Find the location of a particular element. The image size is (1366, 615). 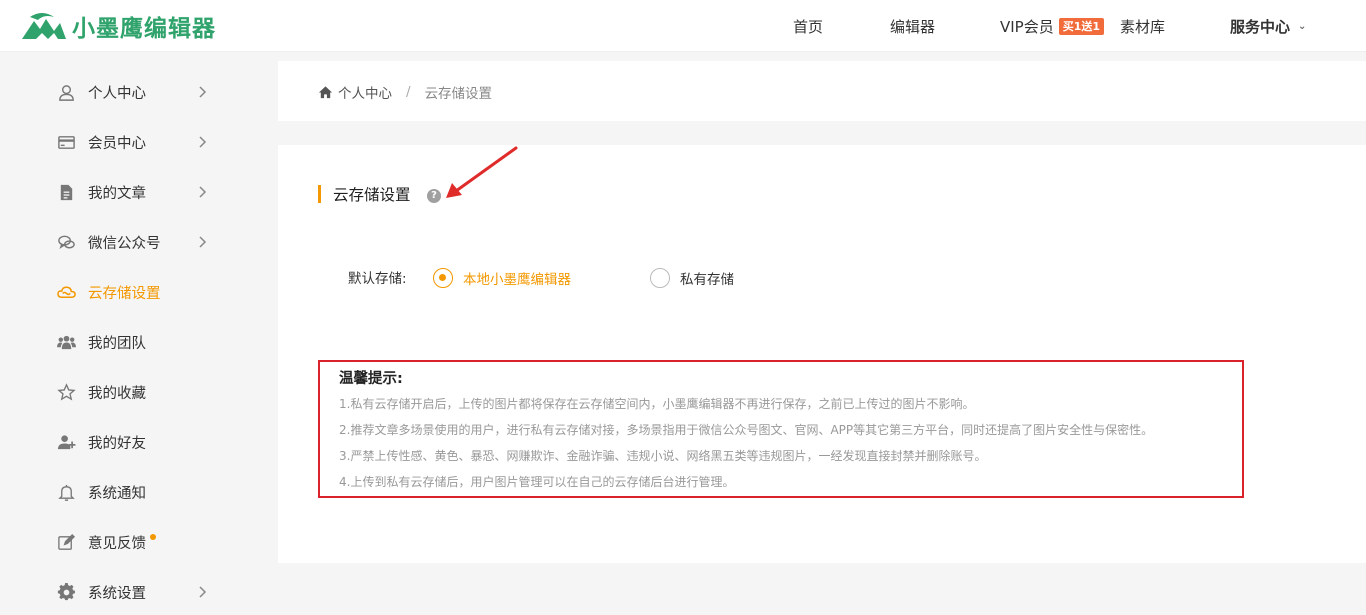

unread-dot is located at coordinates (153, 537).